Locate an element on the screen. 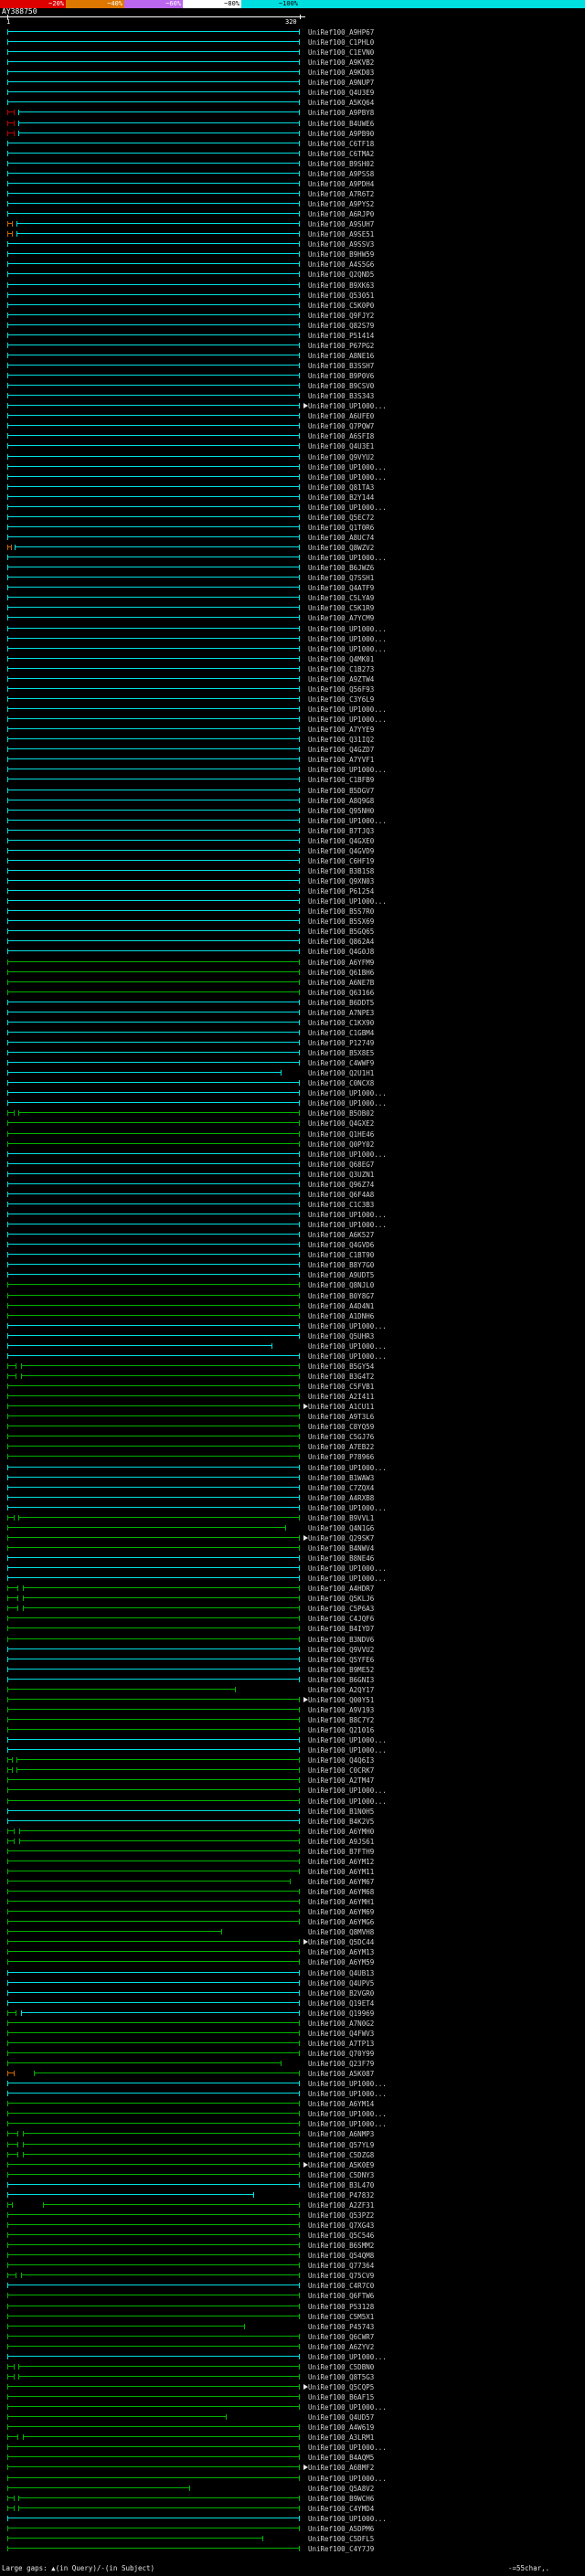 Image resolution: width=585 pixels, height=2576 pixels. hit-label: UniRef100_C1PHL0 is located at coordinates (341, 42).